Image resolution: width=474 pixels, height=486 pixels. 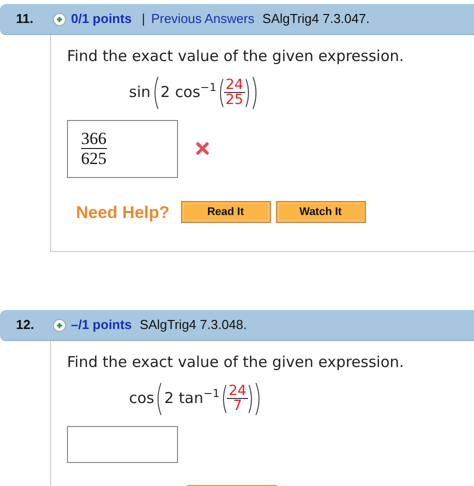 What do you see at coordinates (93, 148) in the screenshot?
I see `answer-fraction: 366 625` at bounding box center [93, 148].